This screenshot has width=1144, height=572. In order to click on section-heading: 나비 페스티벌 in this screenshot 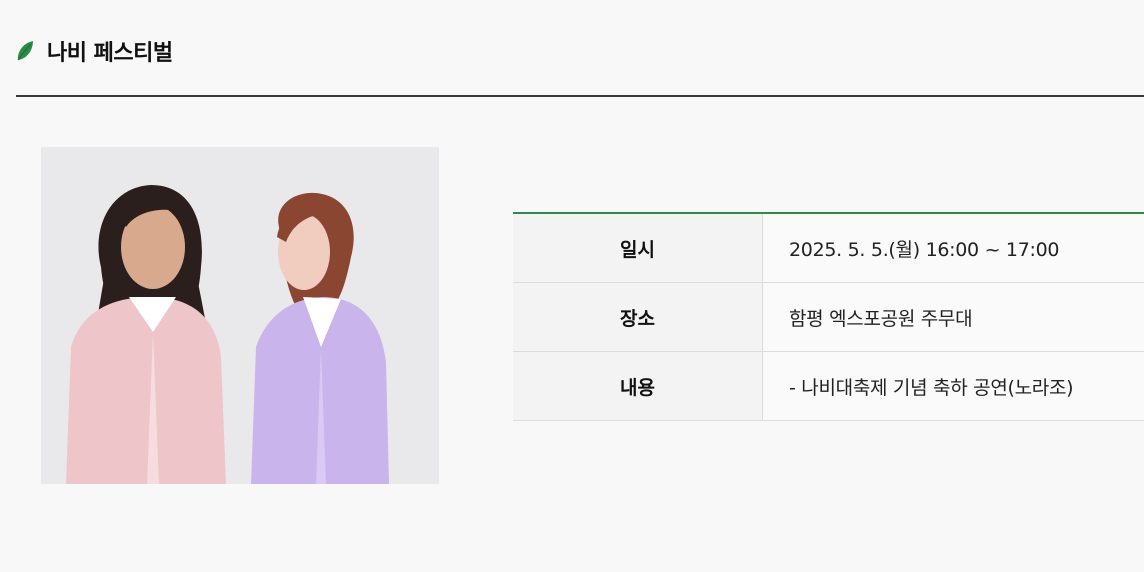, I will do `click(94, 51)`.